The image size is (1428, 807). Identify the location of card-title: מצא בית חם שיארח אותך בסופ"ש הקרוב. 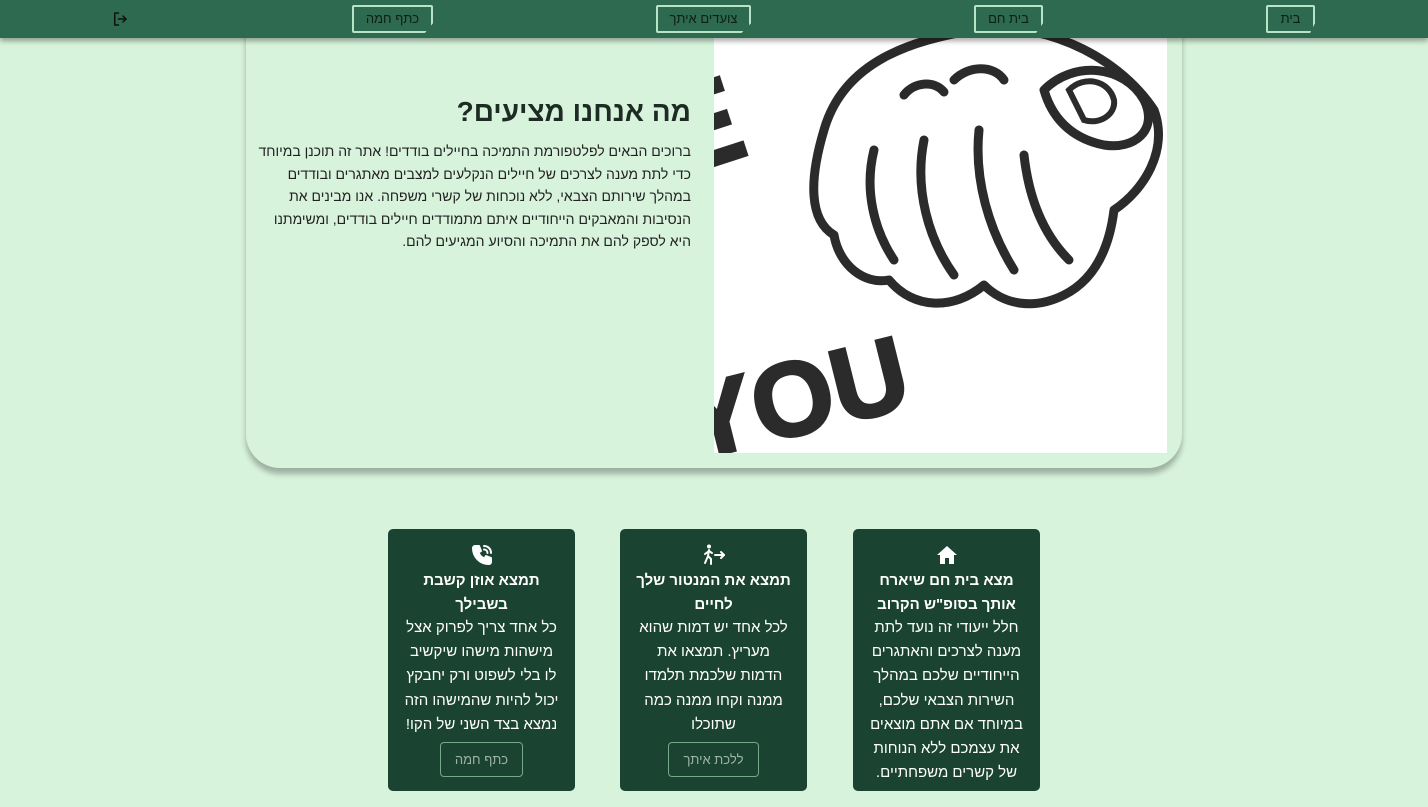
(946, 592).